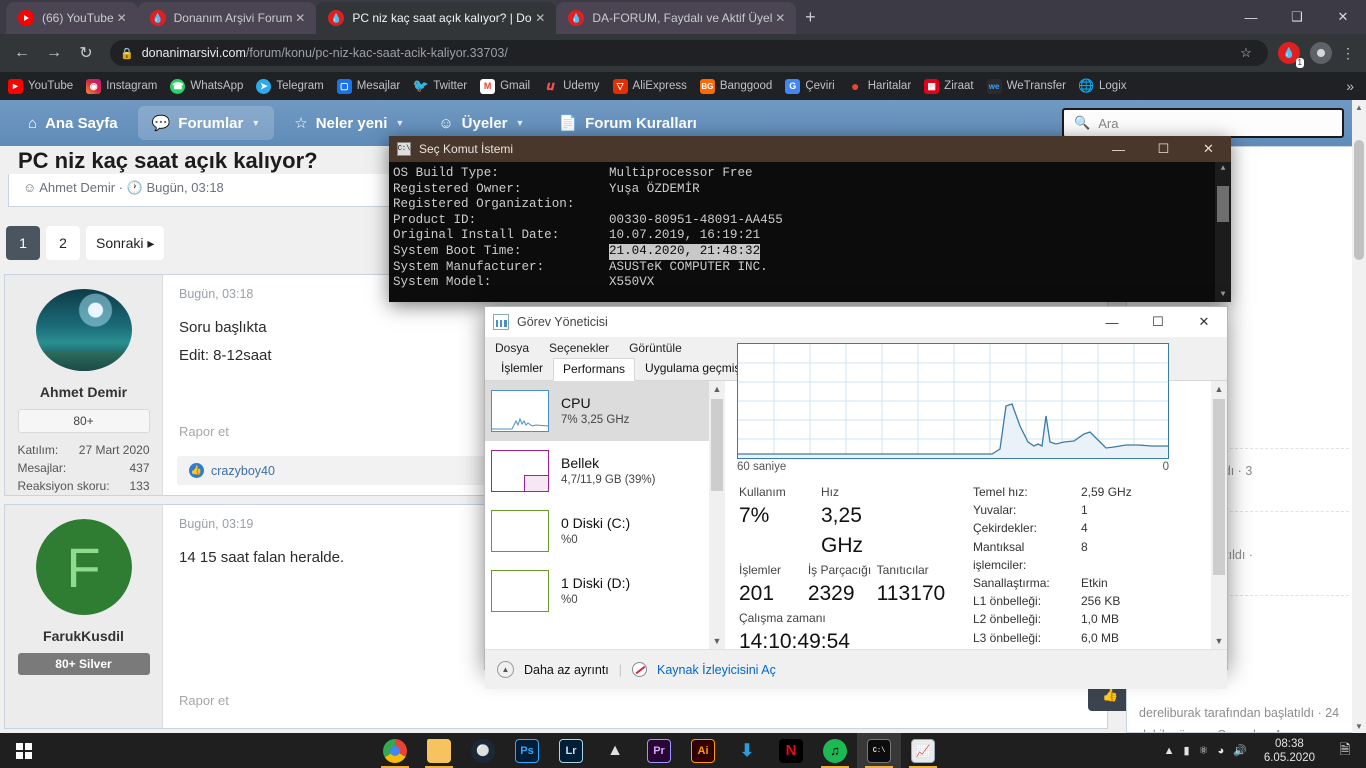  Describe the element at coordinates (121, 86) in the screenshot. I see `bookmark-item: ◉ Instagram` at that location.